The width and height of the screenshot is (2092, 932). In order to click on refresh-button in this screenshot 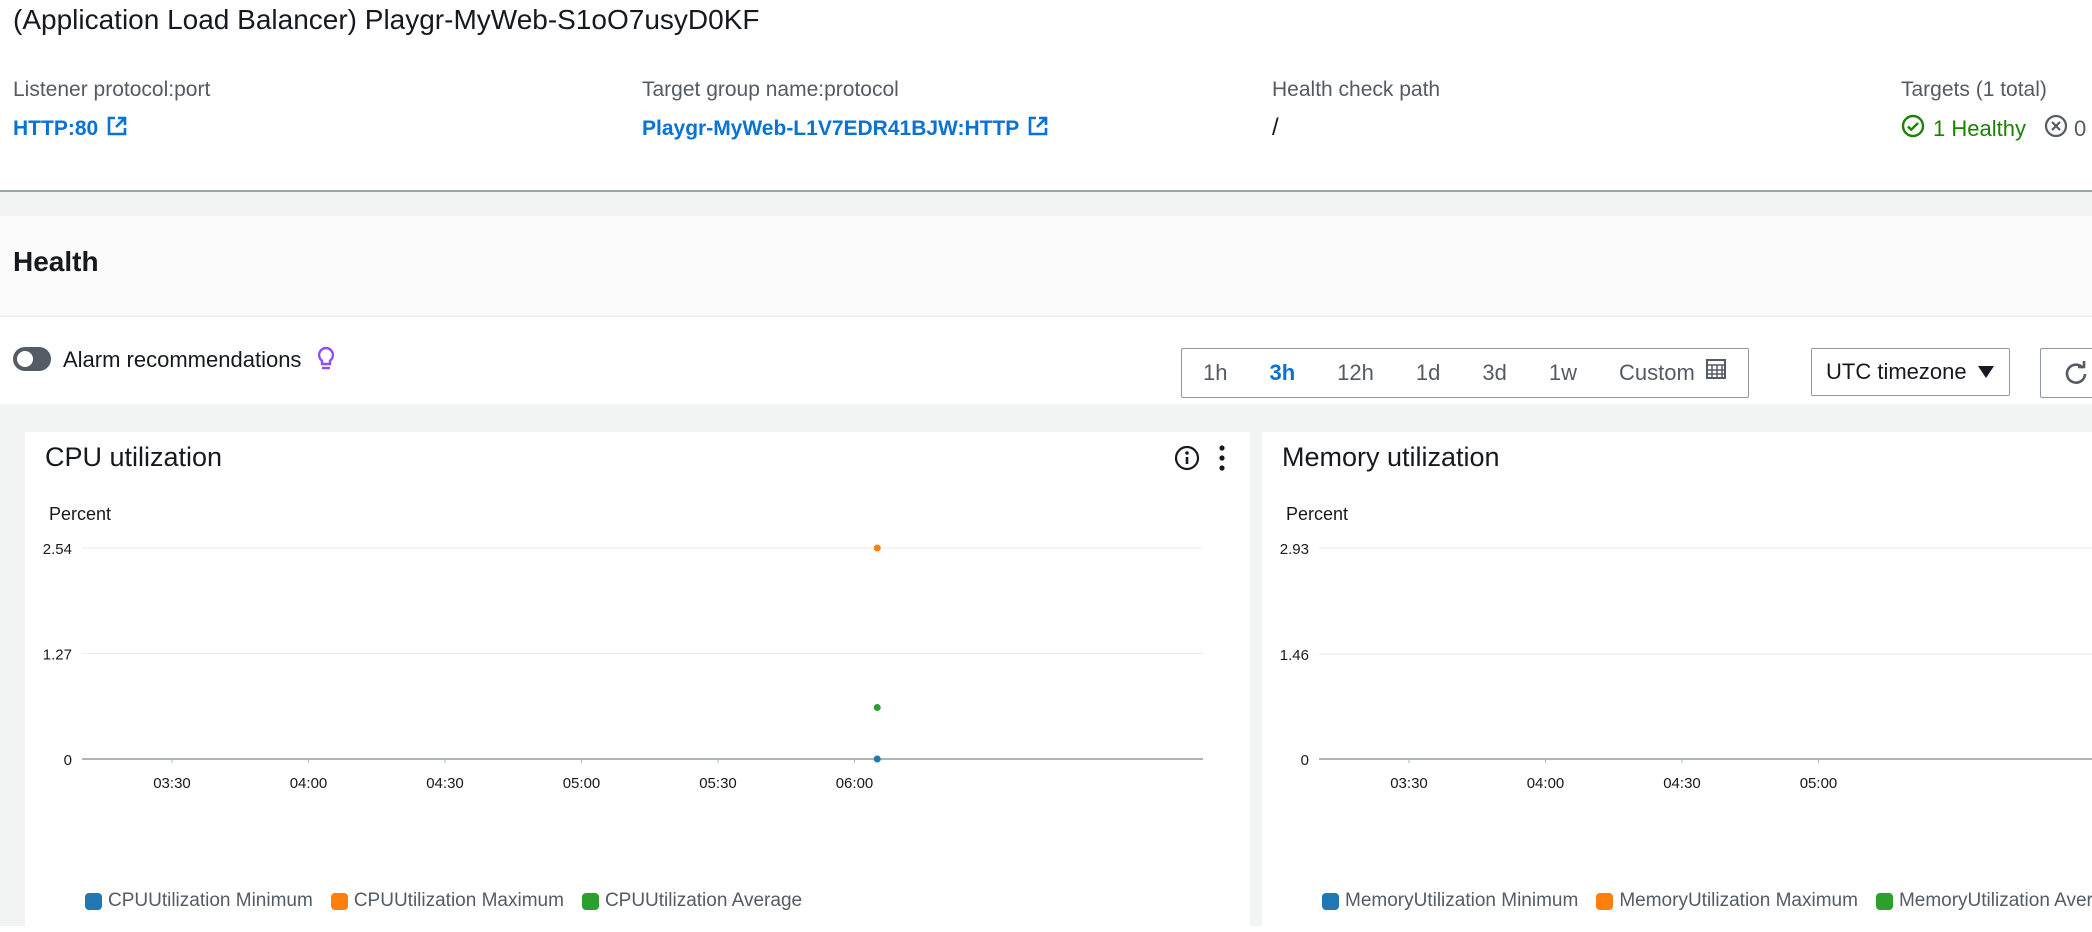, I will do `click(2066, 373)`.